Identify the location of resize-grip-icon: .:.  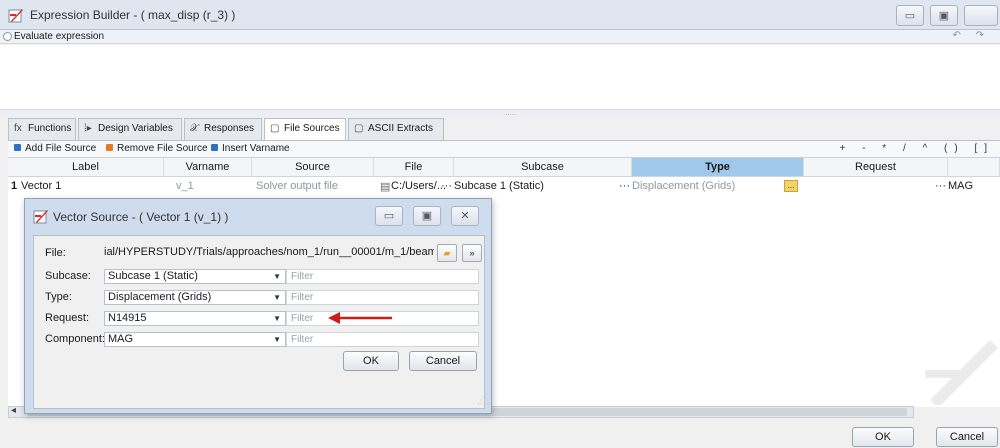
(480, 401).